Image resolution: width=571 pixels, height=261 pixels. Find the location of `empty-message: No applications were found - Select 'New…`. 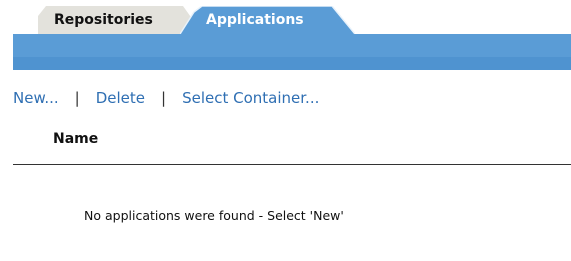

empty-message: No applications were found - Select 'New… is located at coordinates (214, 215).